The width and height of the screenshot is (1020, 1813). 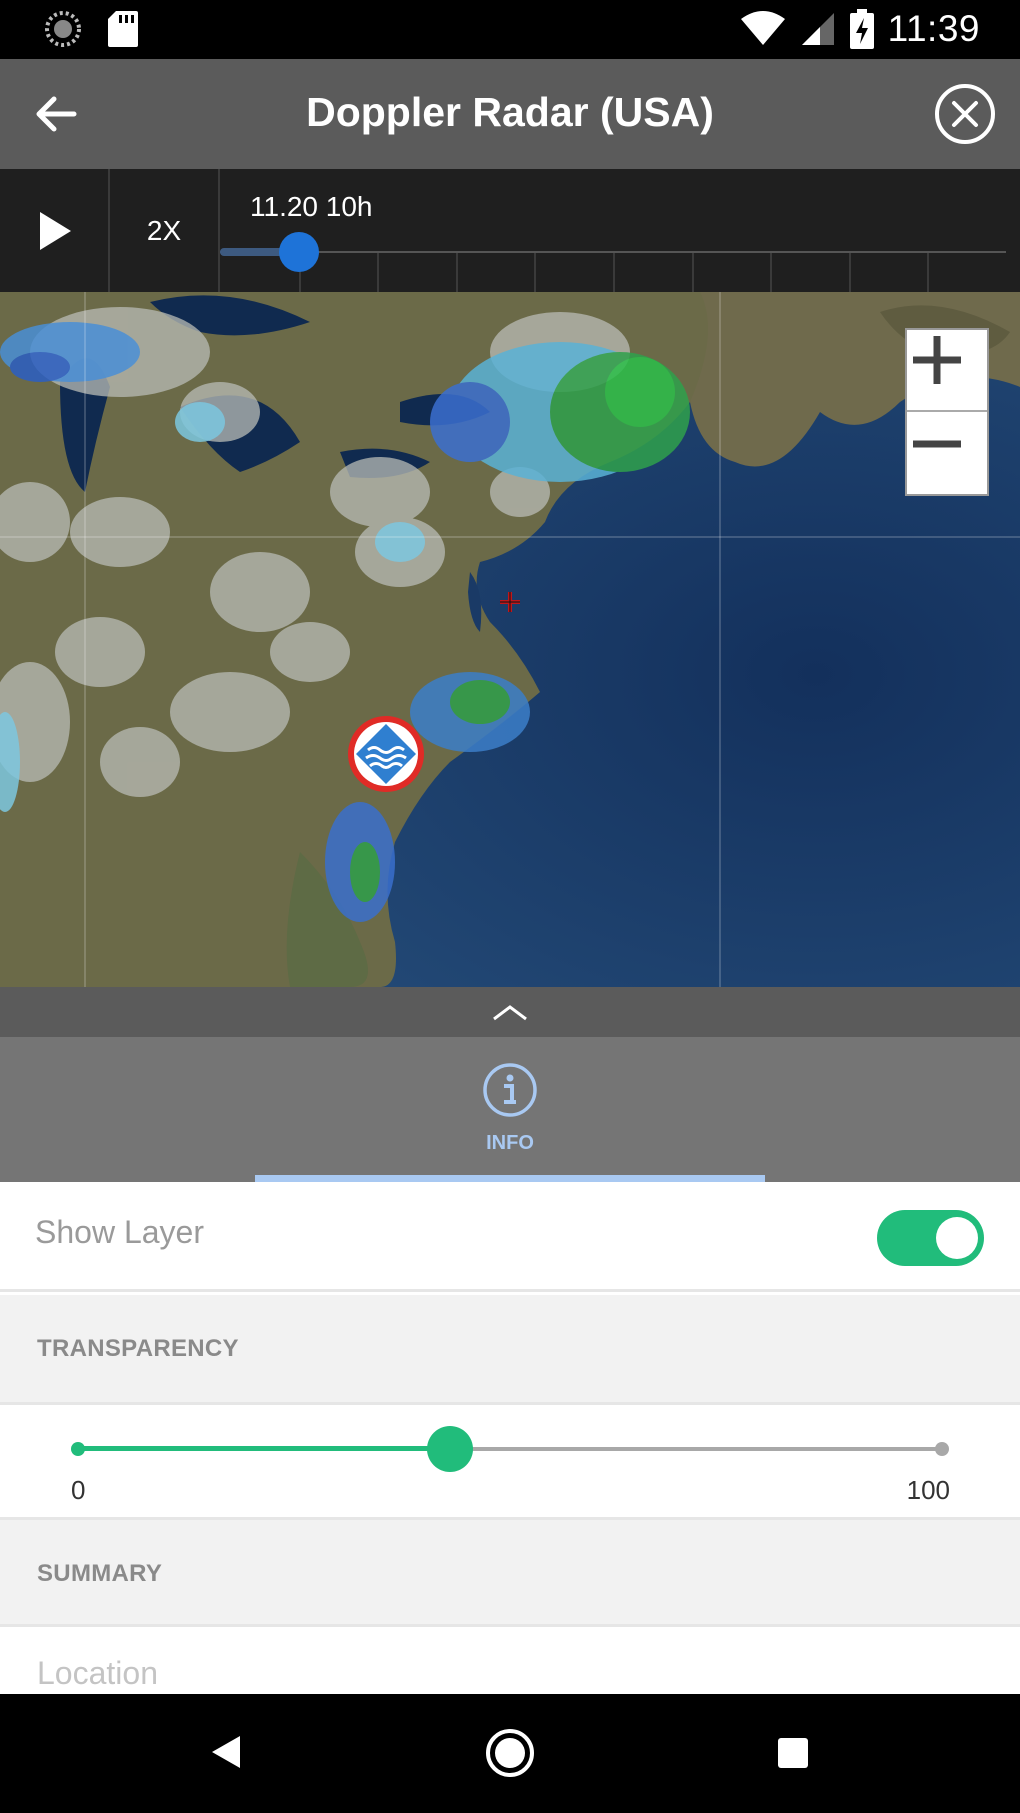 I want to click on page-title: Doppler Radar (USA), so click(x=510, y=112).